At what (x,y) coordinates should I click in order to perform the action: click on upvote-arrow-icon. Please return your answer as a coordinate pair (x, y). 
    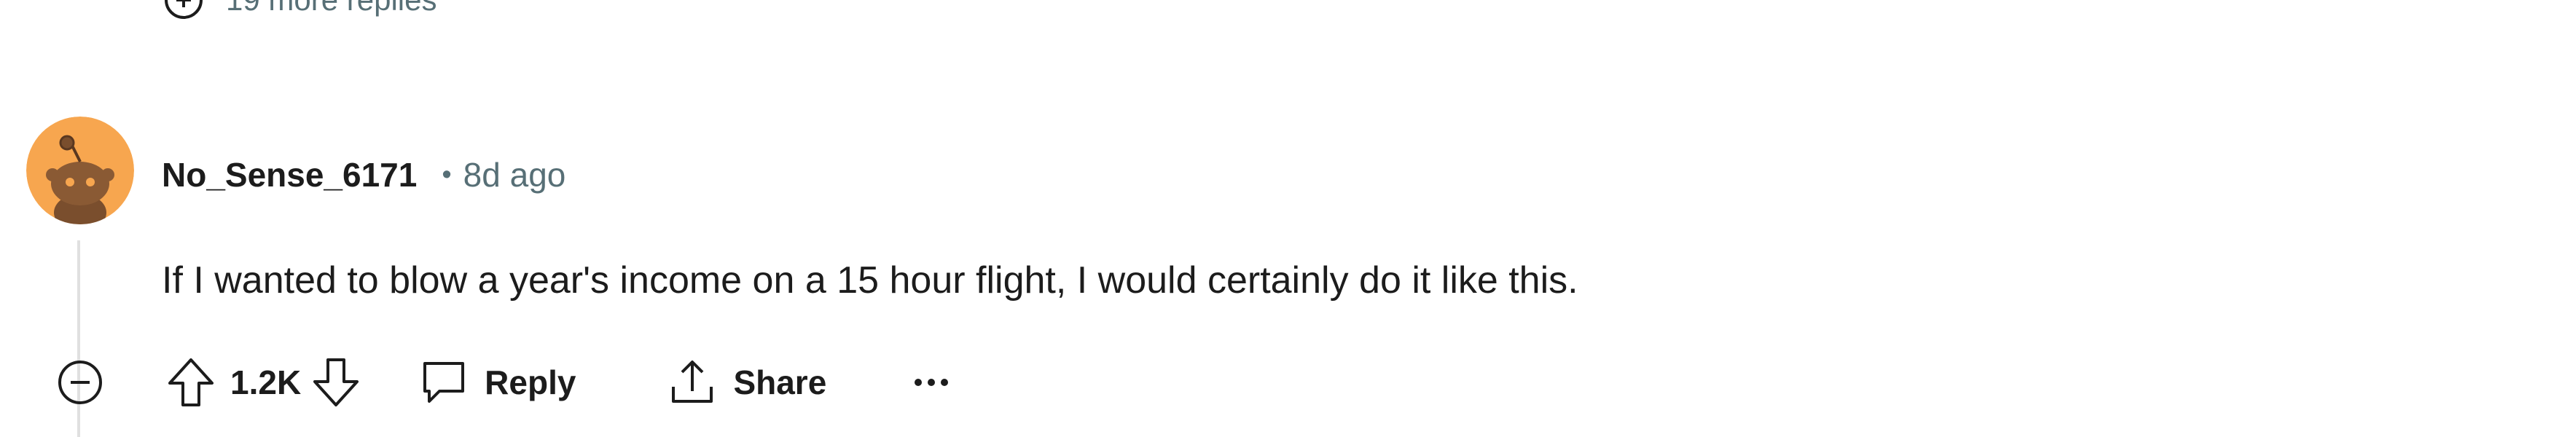
    Looking at the image, I should click on (190, 382).